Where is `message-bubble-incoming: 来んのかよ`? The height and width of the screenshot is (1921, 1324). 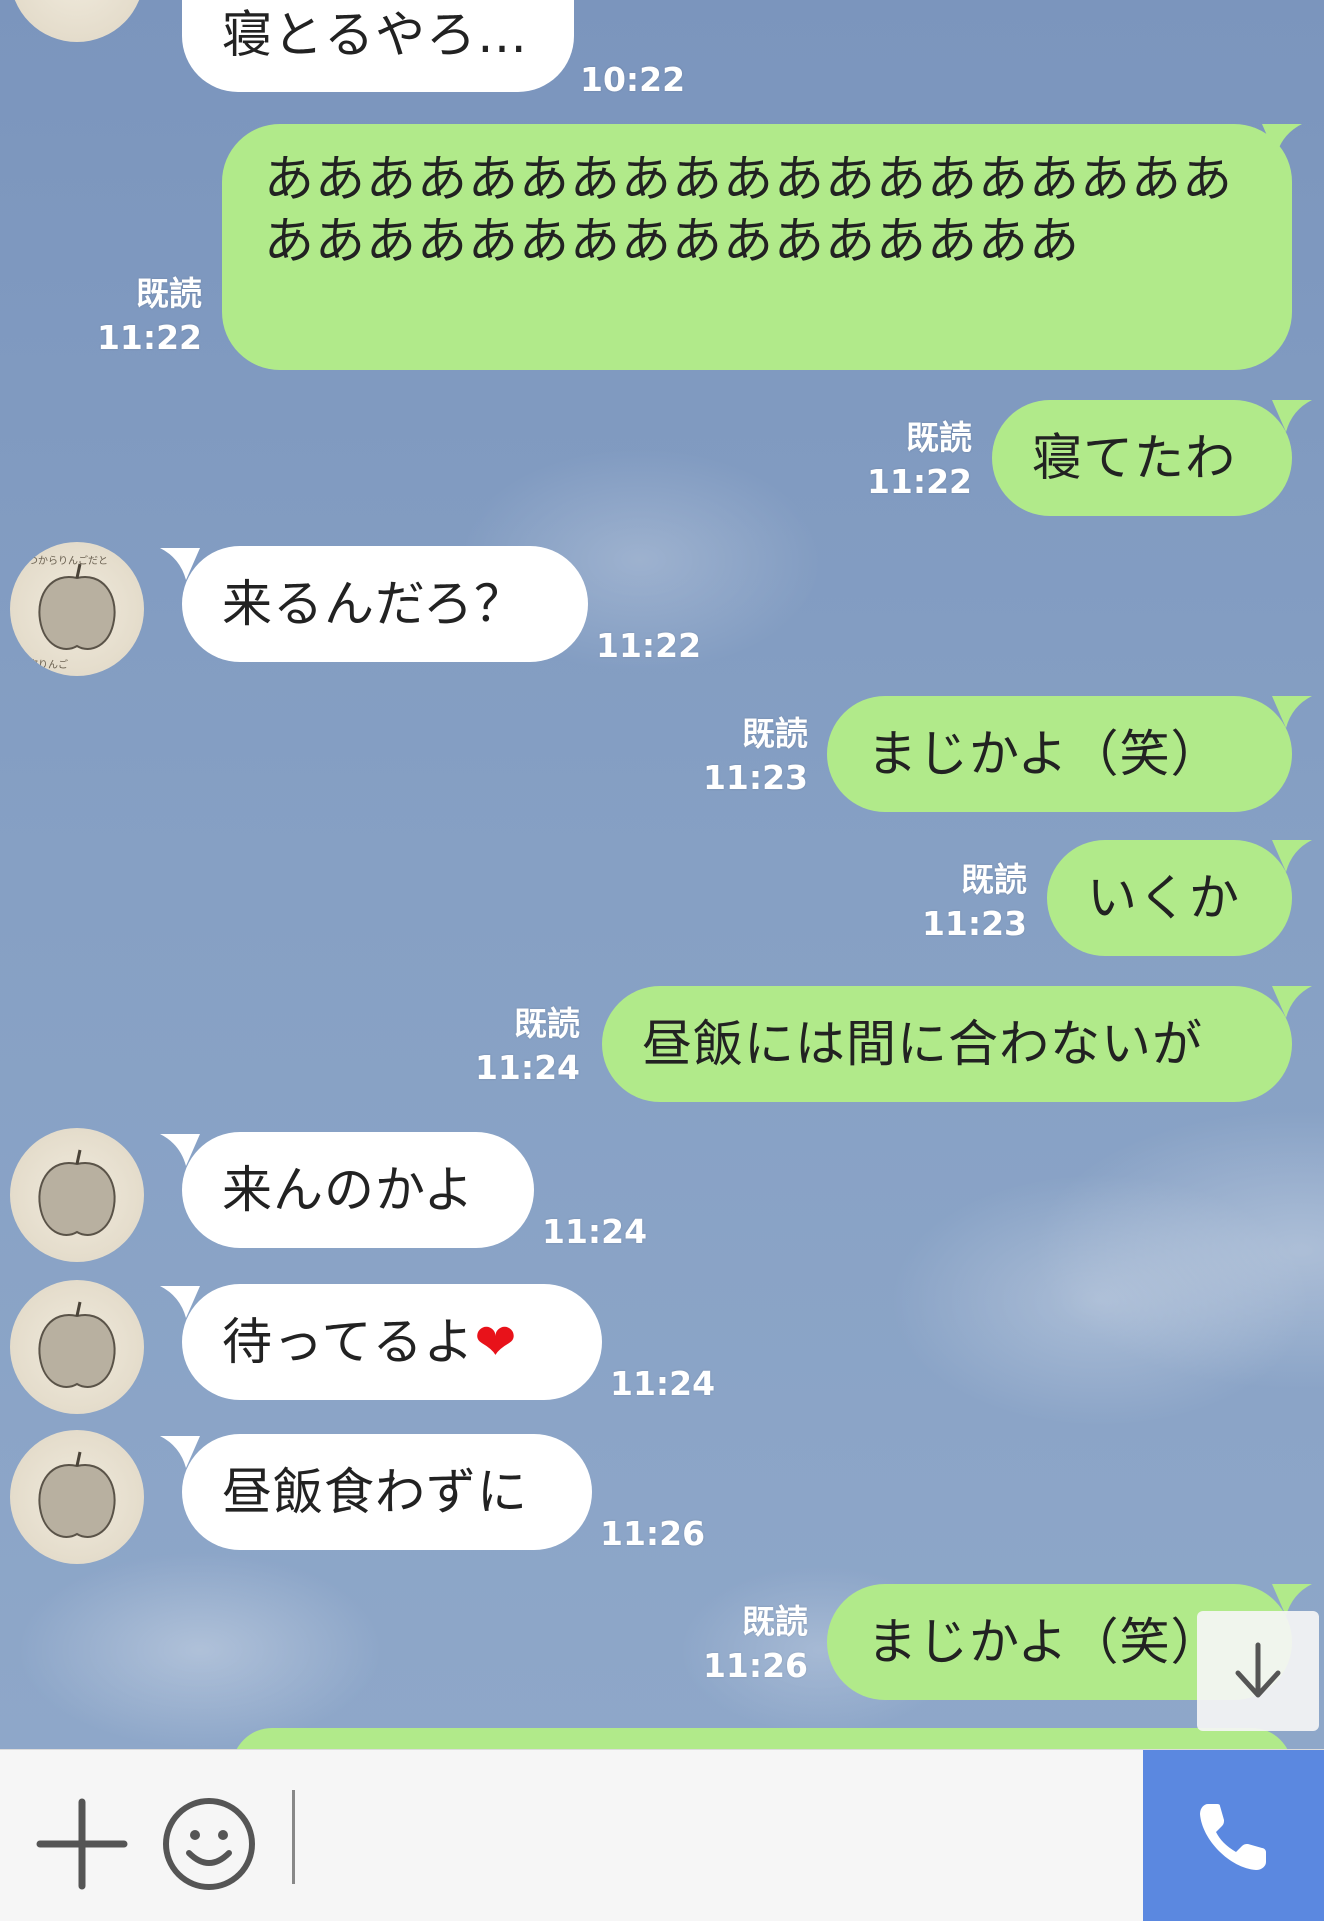
message-bubble-incoming: 来んのかよ is located at coordinates (358, 1190).